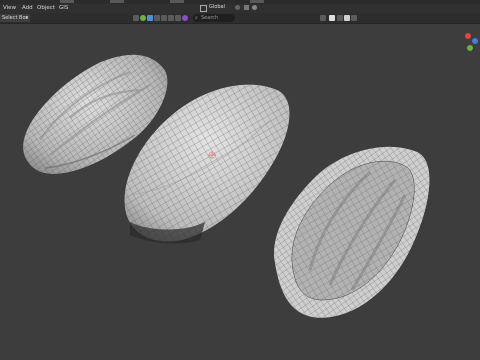 Image resolution: width=480 pixels, height=360 pixels. What do you see at coordinates (136, 18) in the screenshot?
I see `transform-icon` at bounding box center [136, 18].